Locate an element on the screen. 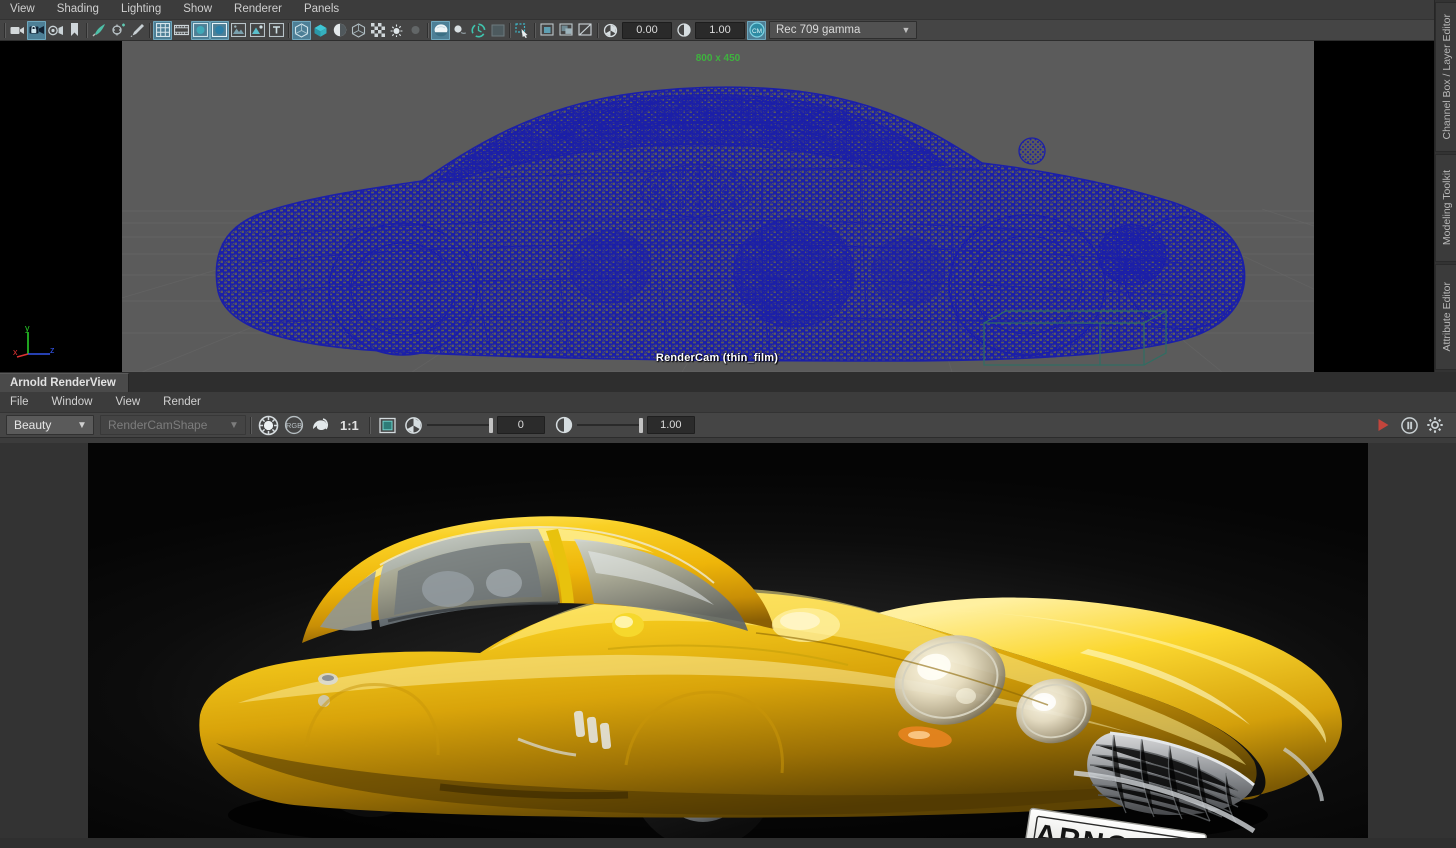 This screenshot has width=1456, height=848. car-roof is located at coordinates (538, 579).